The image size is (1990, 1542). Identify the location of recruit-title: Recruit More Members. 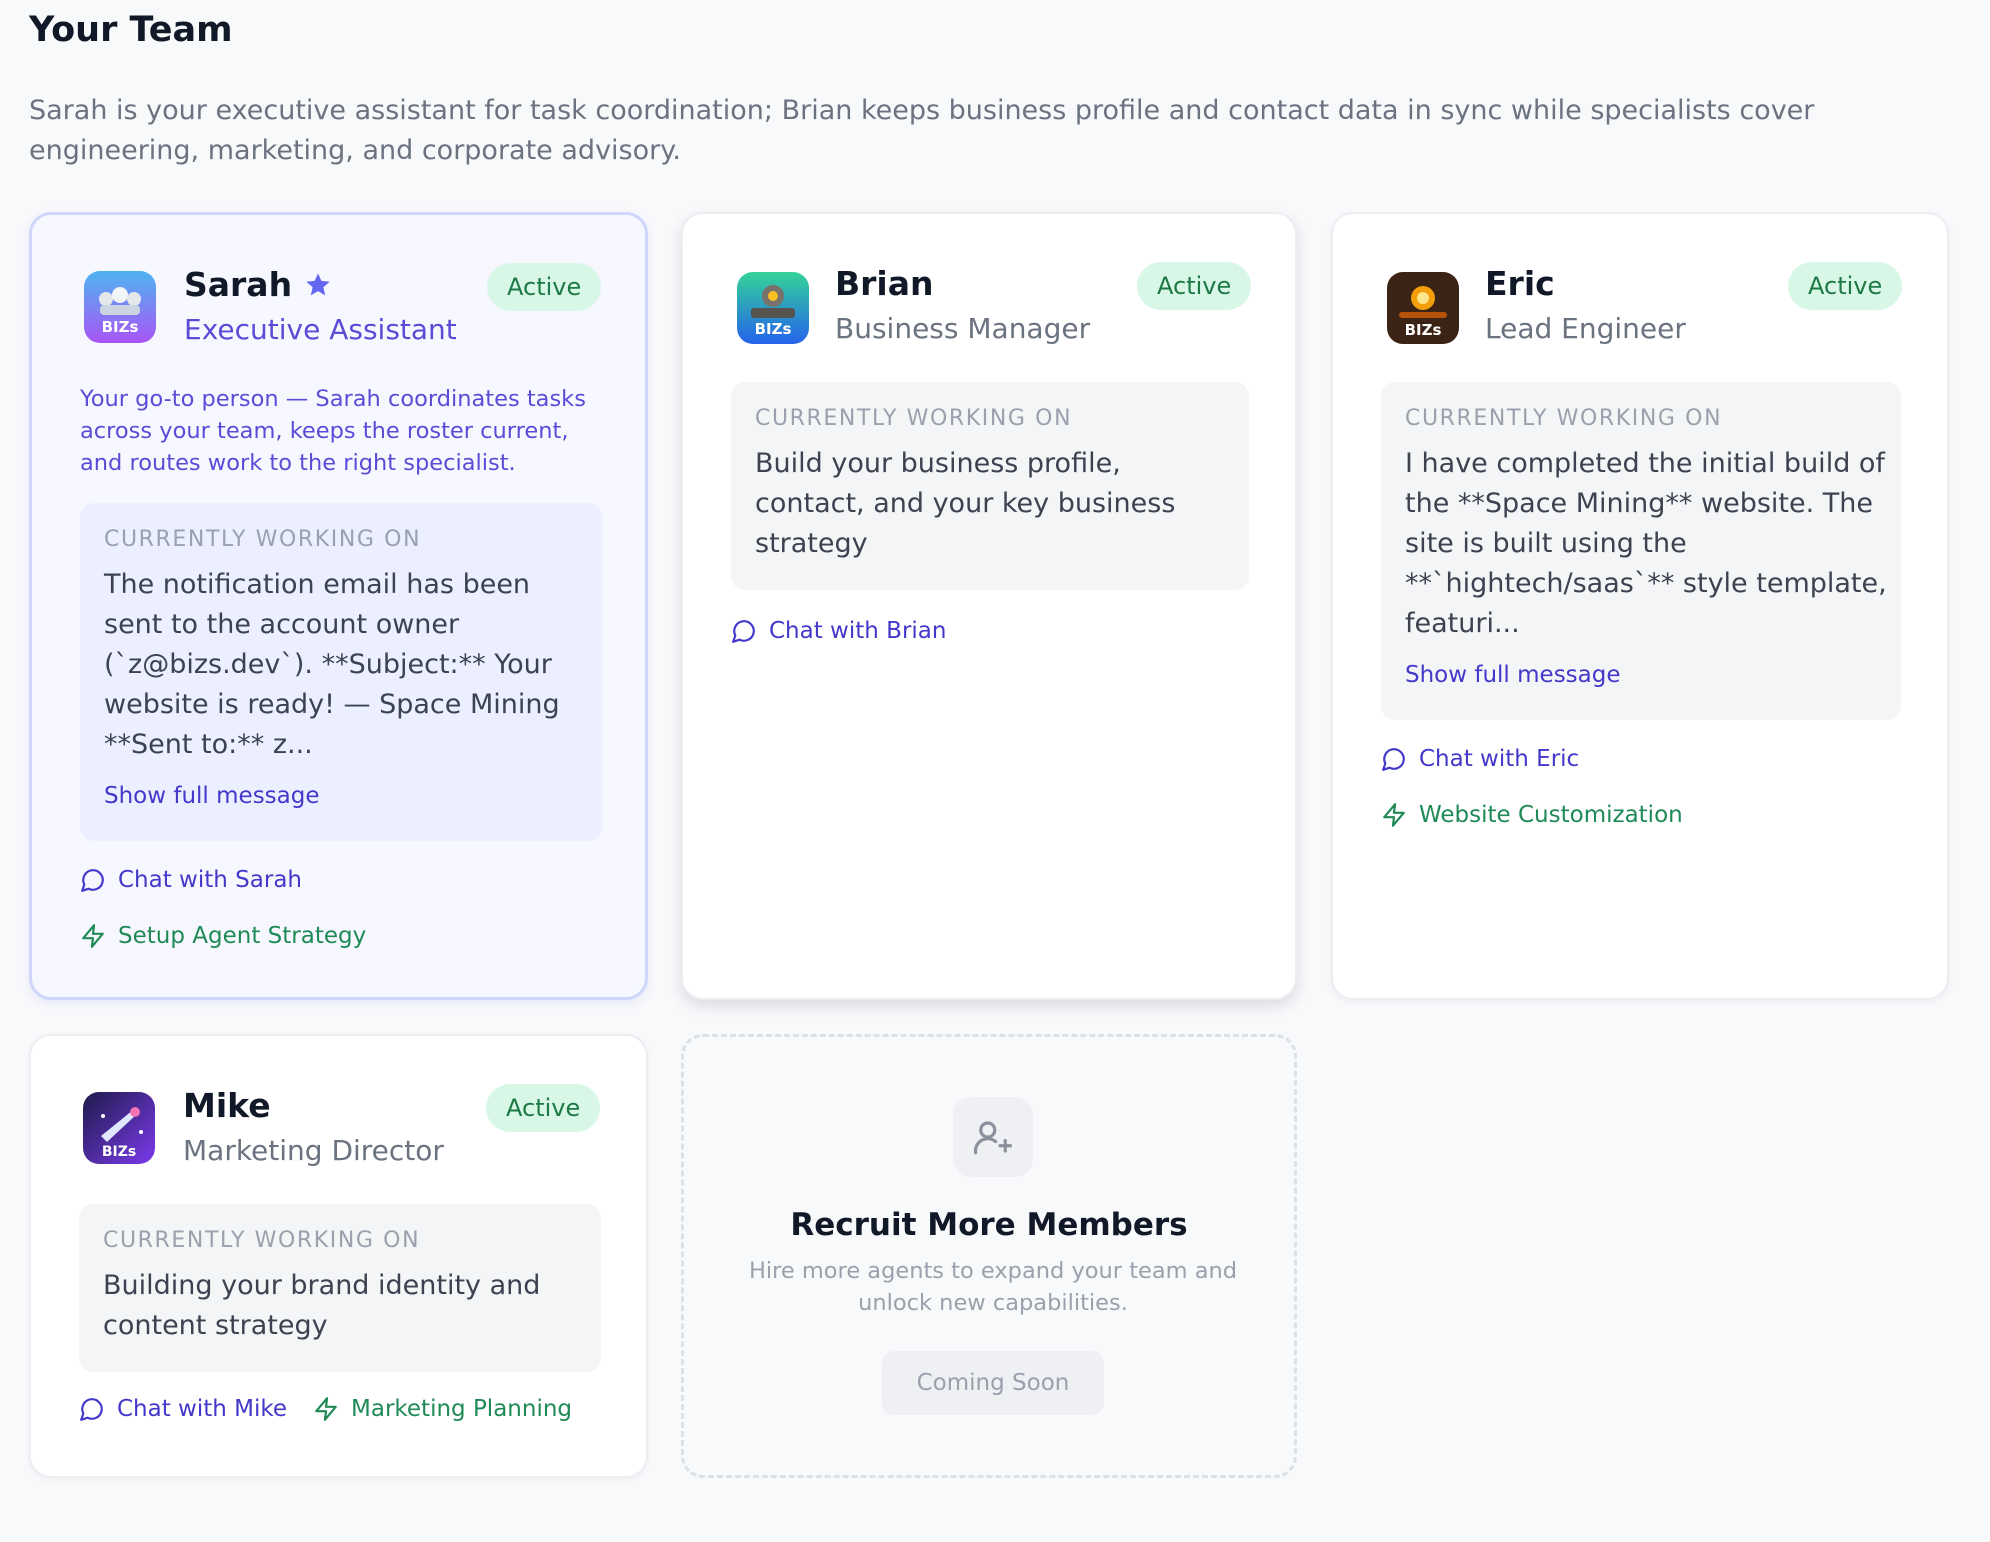
(989, 1225).